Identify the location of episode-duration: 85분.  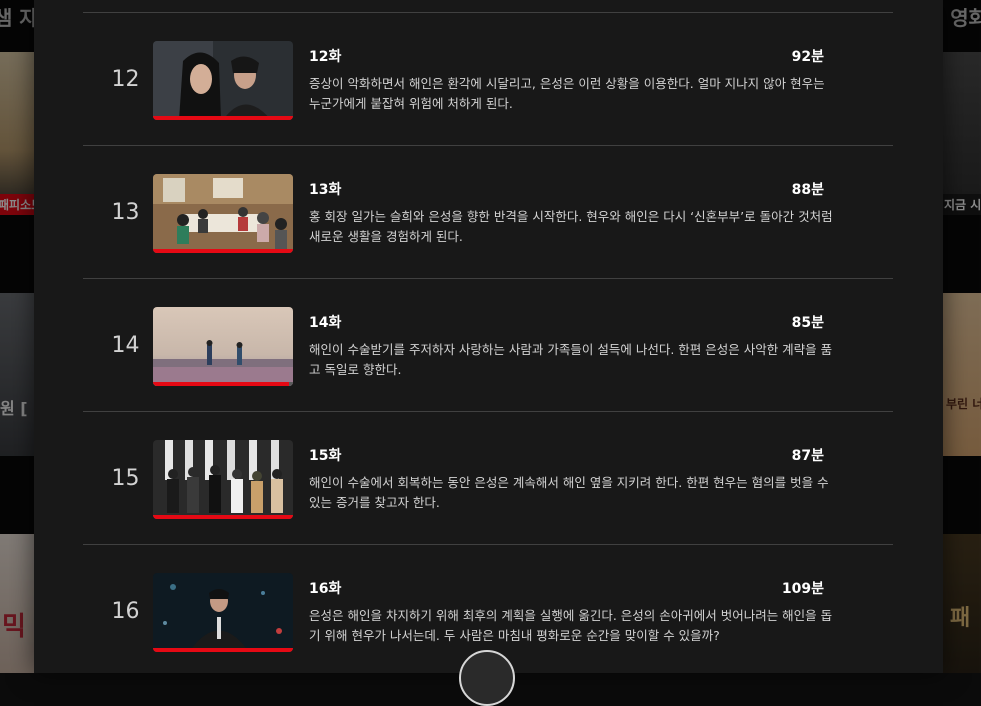
(807, 323).